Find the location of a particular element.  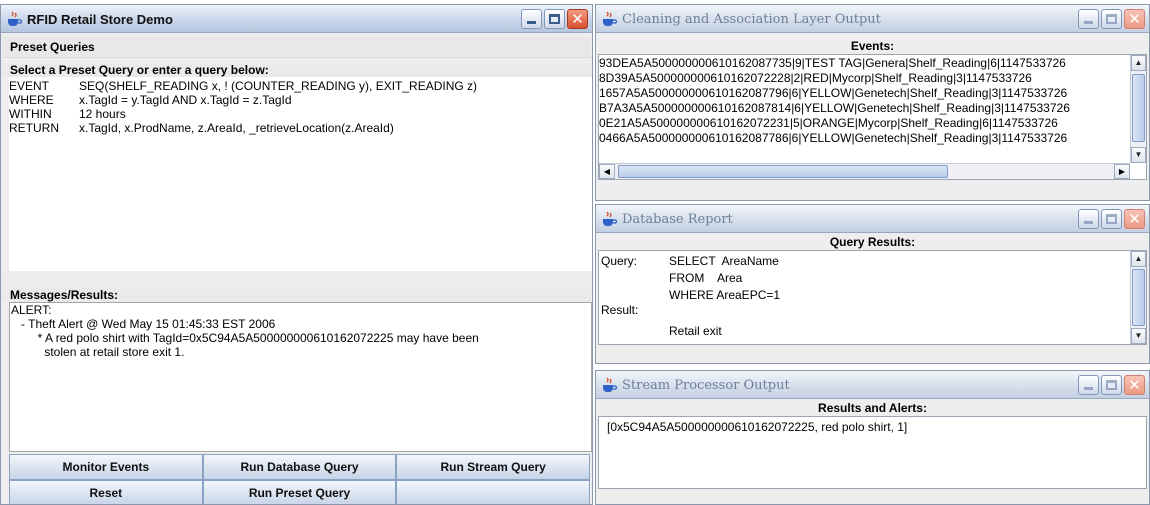

run-stream-query-button: Run Stream Query is located at coordinates (493, 467).